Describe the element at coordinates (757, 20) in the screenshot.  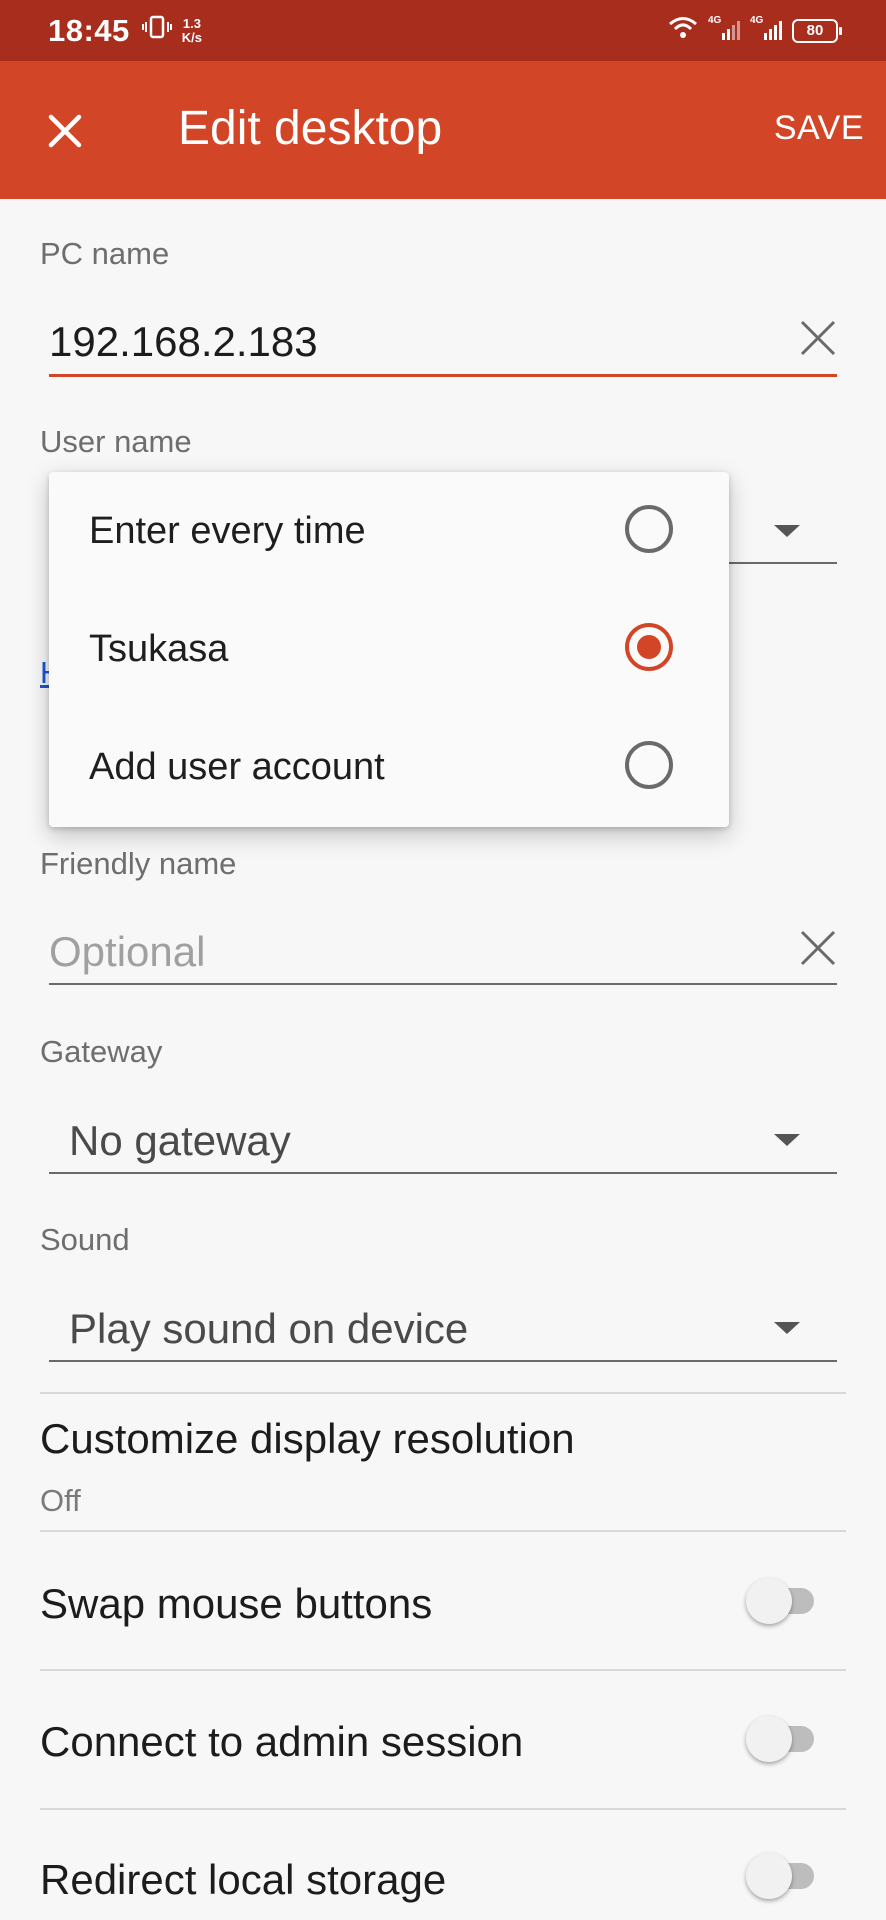
I see `signal-label-2: 4G` at that location.